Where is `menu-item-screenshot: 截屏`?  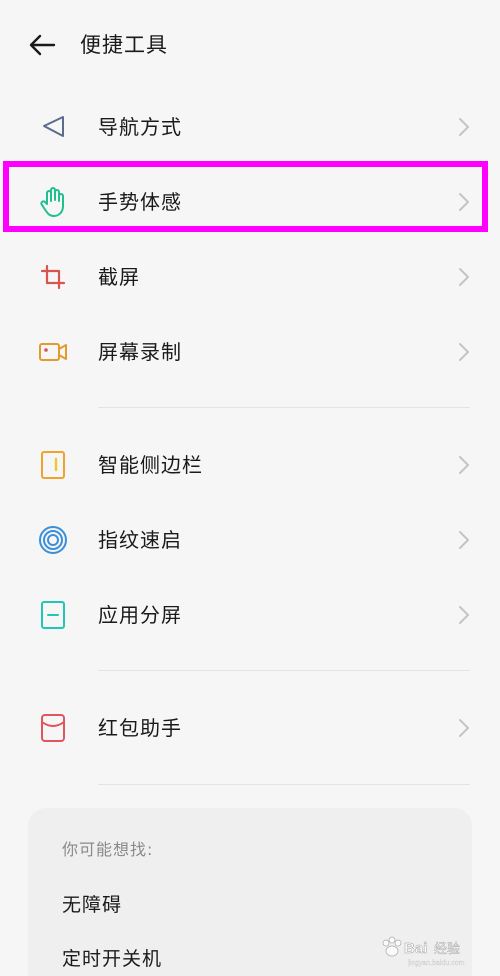 menu-item-screenshot: 截屏 is located at coordinates (250, 277).